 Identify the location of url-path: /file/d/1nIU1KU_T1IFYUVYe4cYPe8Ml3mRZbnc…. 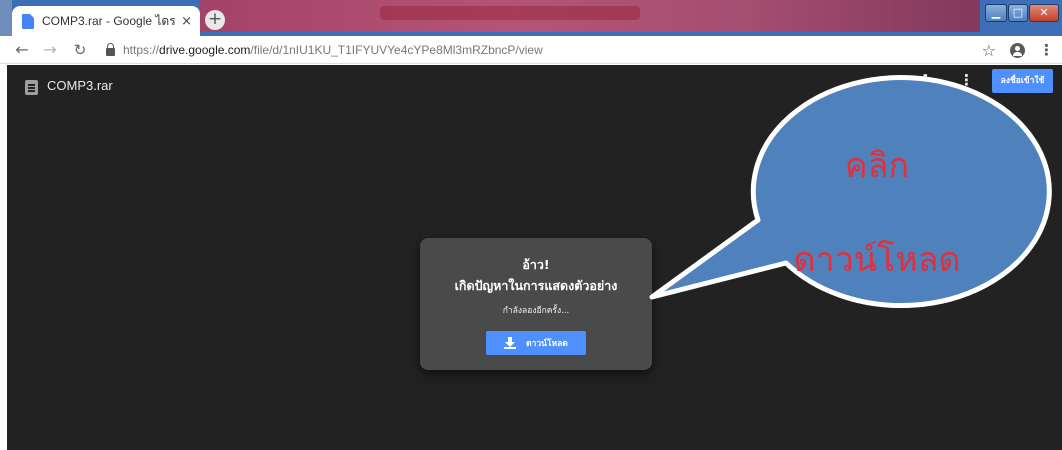
(396, 49).